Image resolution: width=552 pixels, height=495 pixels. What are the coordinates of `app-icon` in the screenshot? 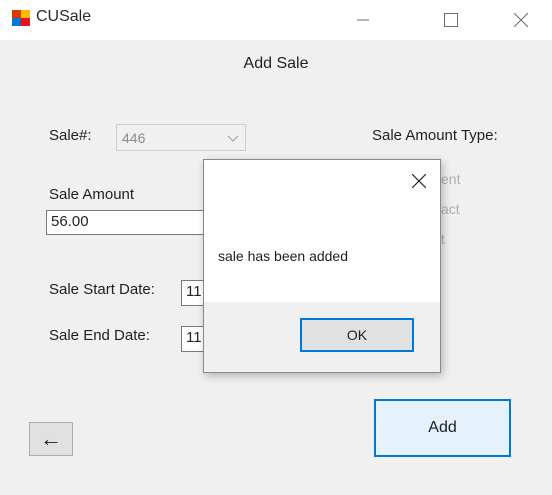 It's located at (21, 18).